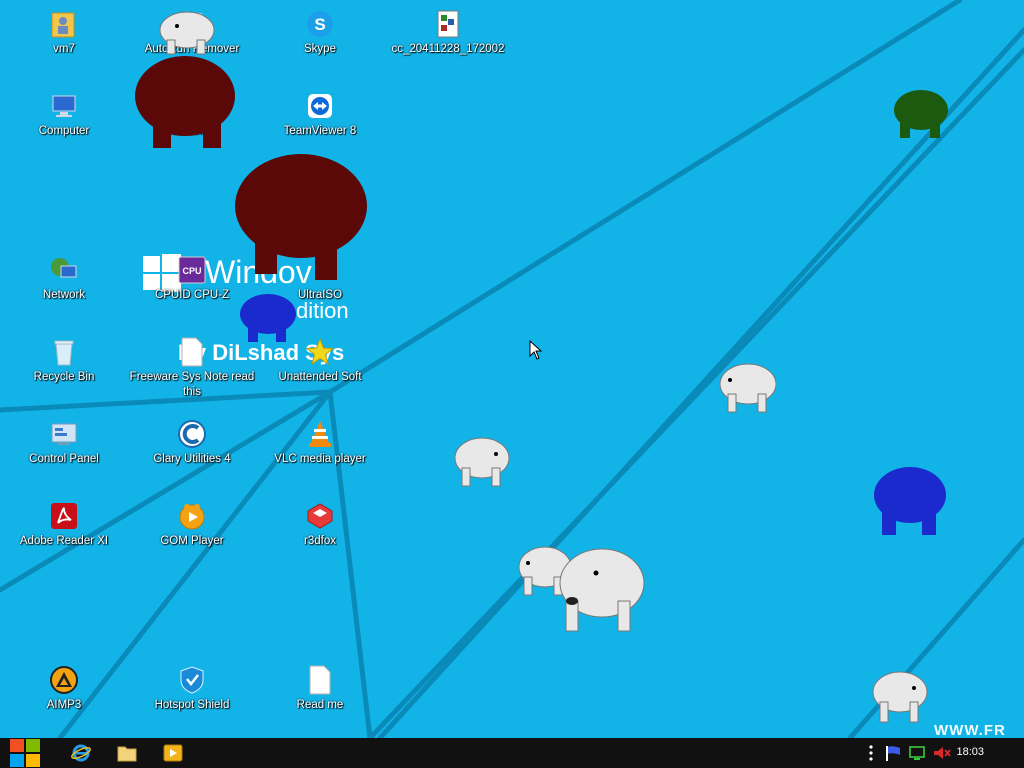 This screenshot has width=1024, height=768. I want to click on icon-label: Unattended Soft, so click(320, 377).